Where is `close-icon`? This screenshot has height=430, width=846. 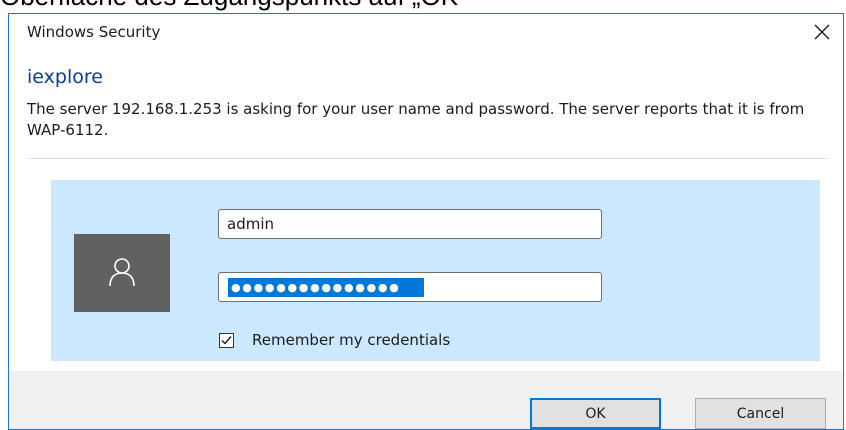 close-icon is located at coordinates (822, 32).